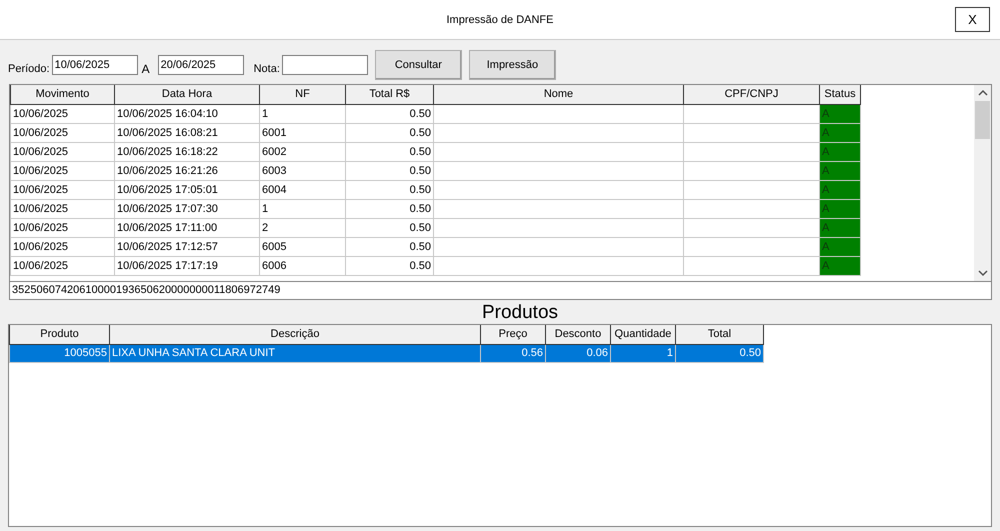  Describe the element at coordinates (303, 170) in the screenshot. I see `table-cell: 6003` at that location.